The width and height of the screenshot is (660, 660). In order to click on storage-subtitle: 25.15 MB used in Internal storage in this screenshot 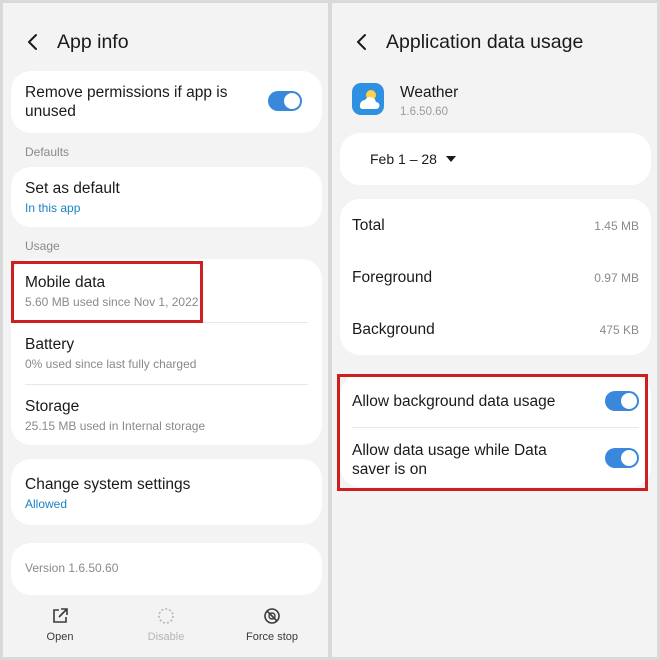, I will do `click(115, 426)`.